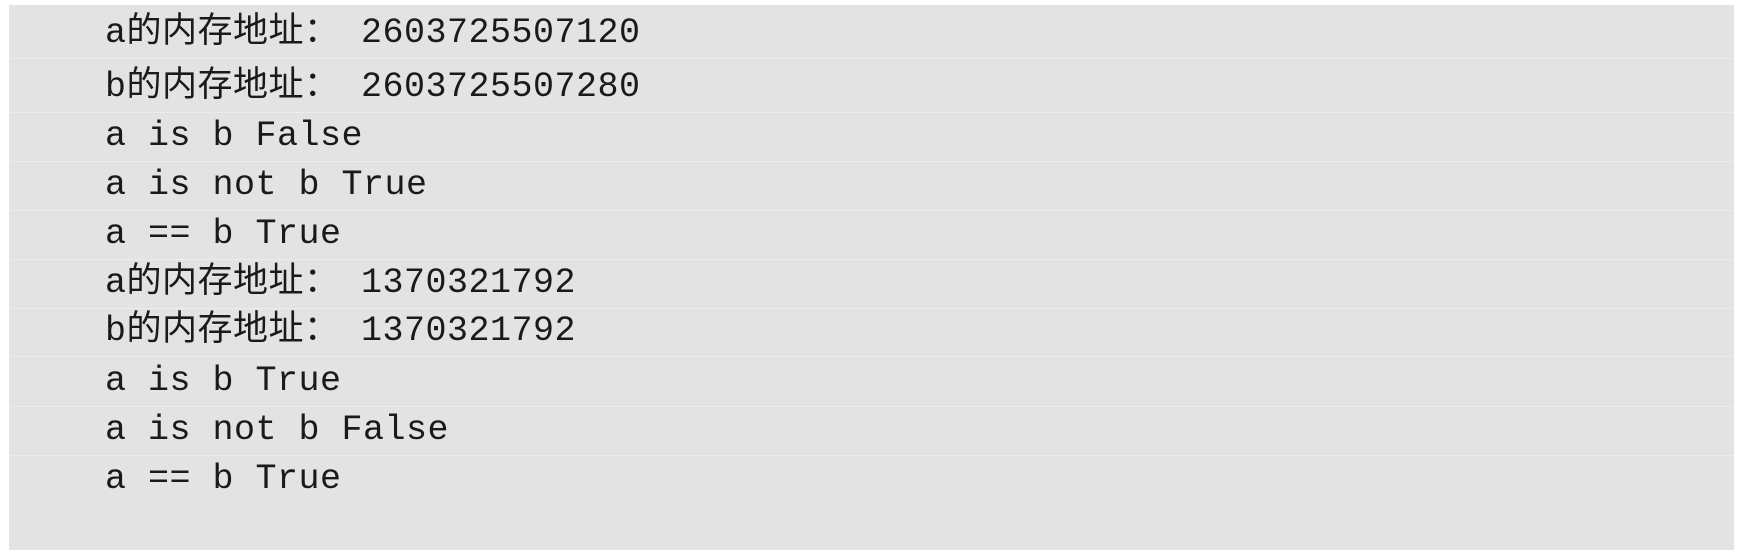 Image resolution: width=1742 pixels, height=558 pixels. I want to click on output-line: a的内存地址： 1370321792, so click(871, 282).